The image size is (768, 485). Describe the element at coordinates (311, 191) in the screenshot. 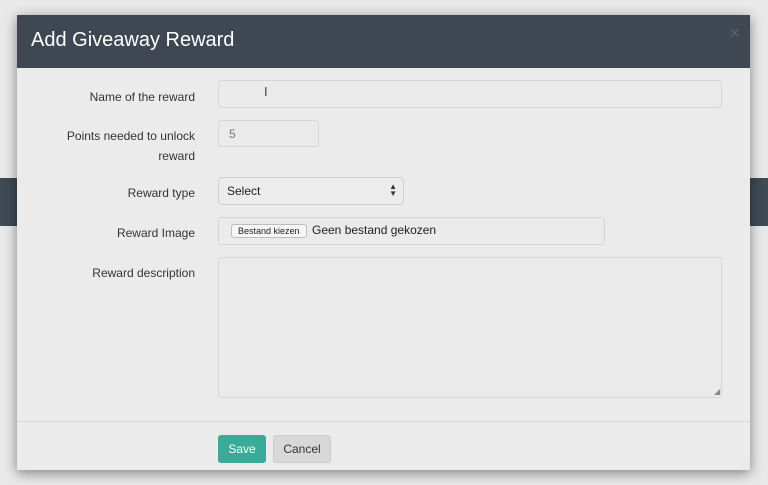

I see `reward-type-select: Select ▲ ▼` at that location.